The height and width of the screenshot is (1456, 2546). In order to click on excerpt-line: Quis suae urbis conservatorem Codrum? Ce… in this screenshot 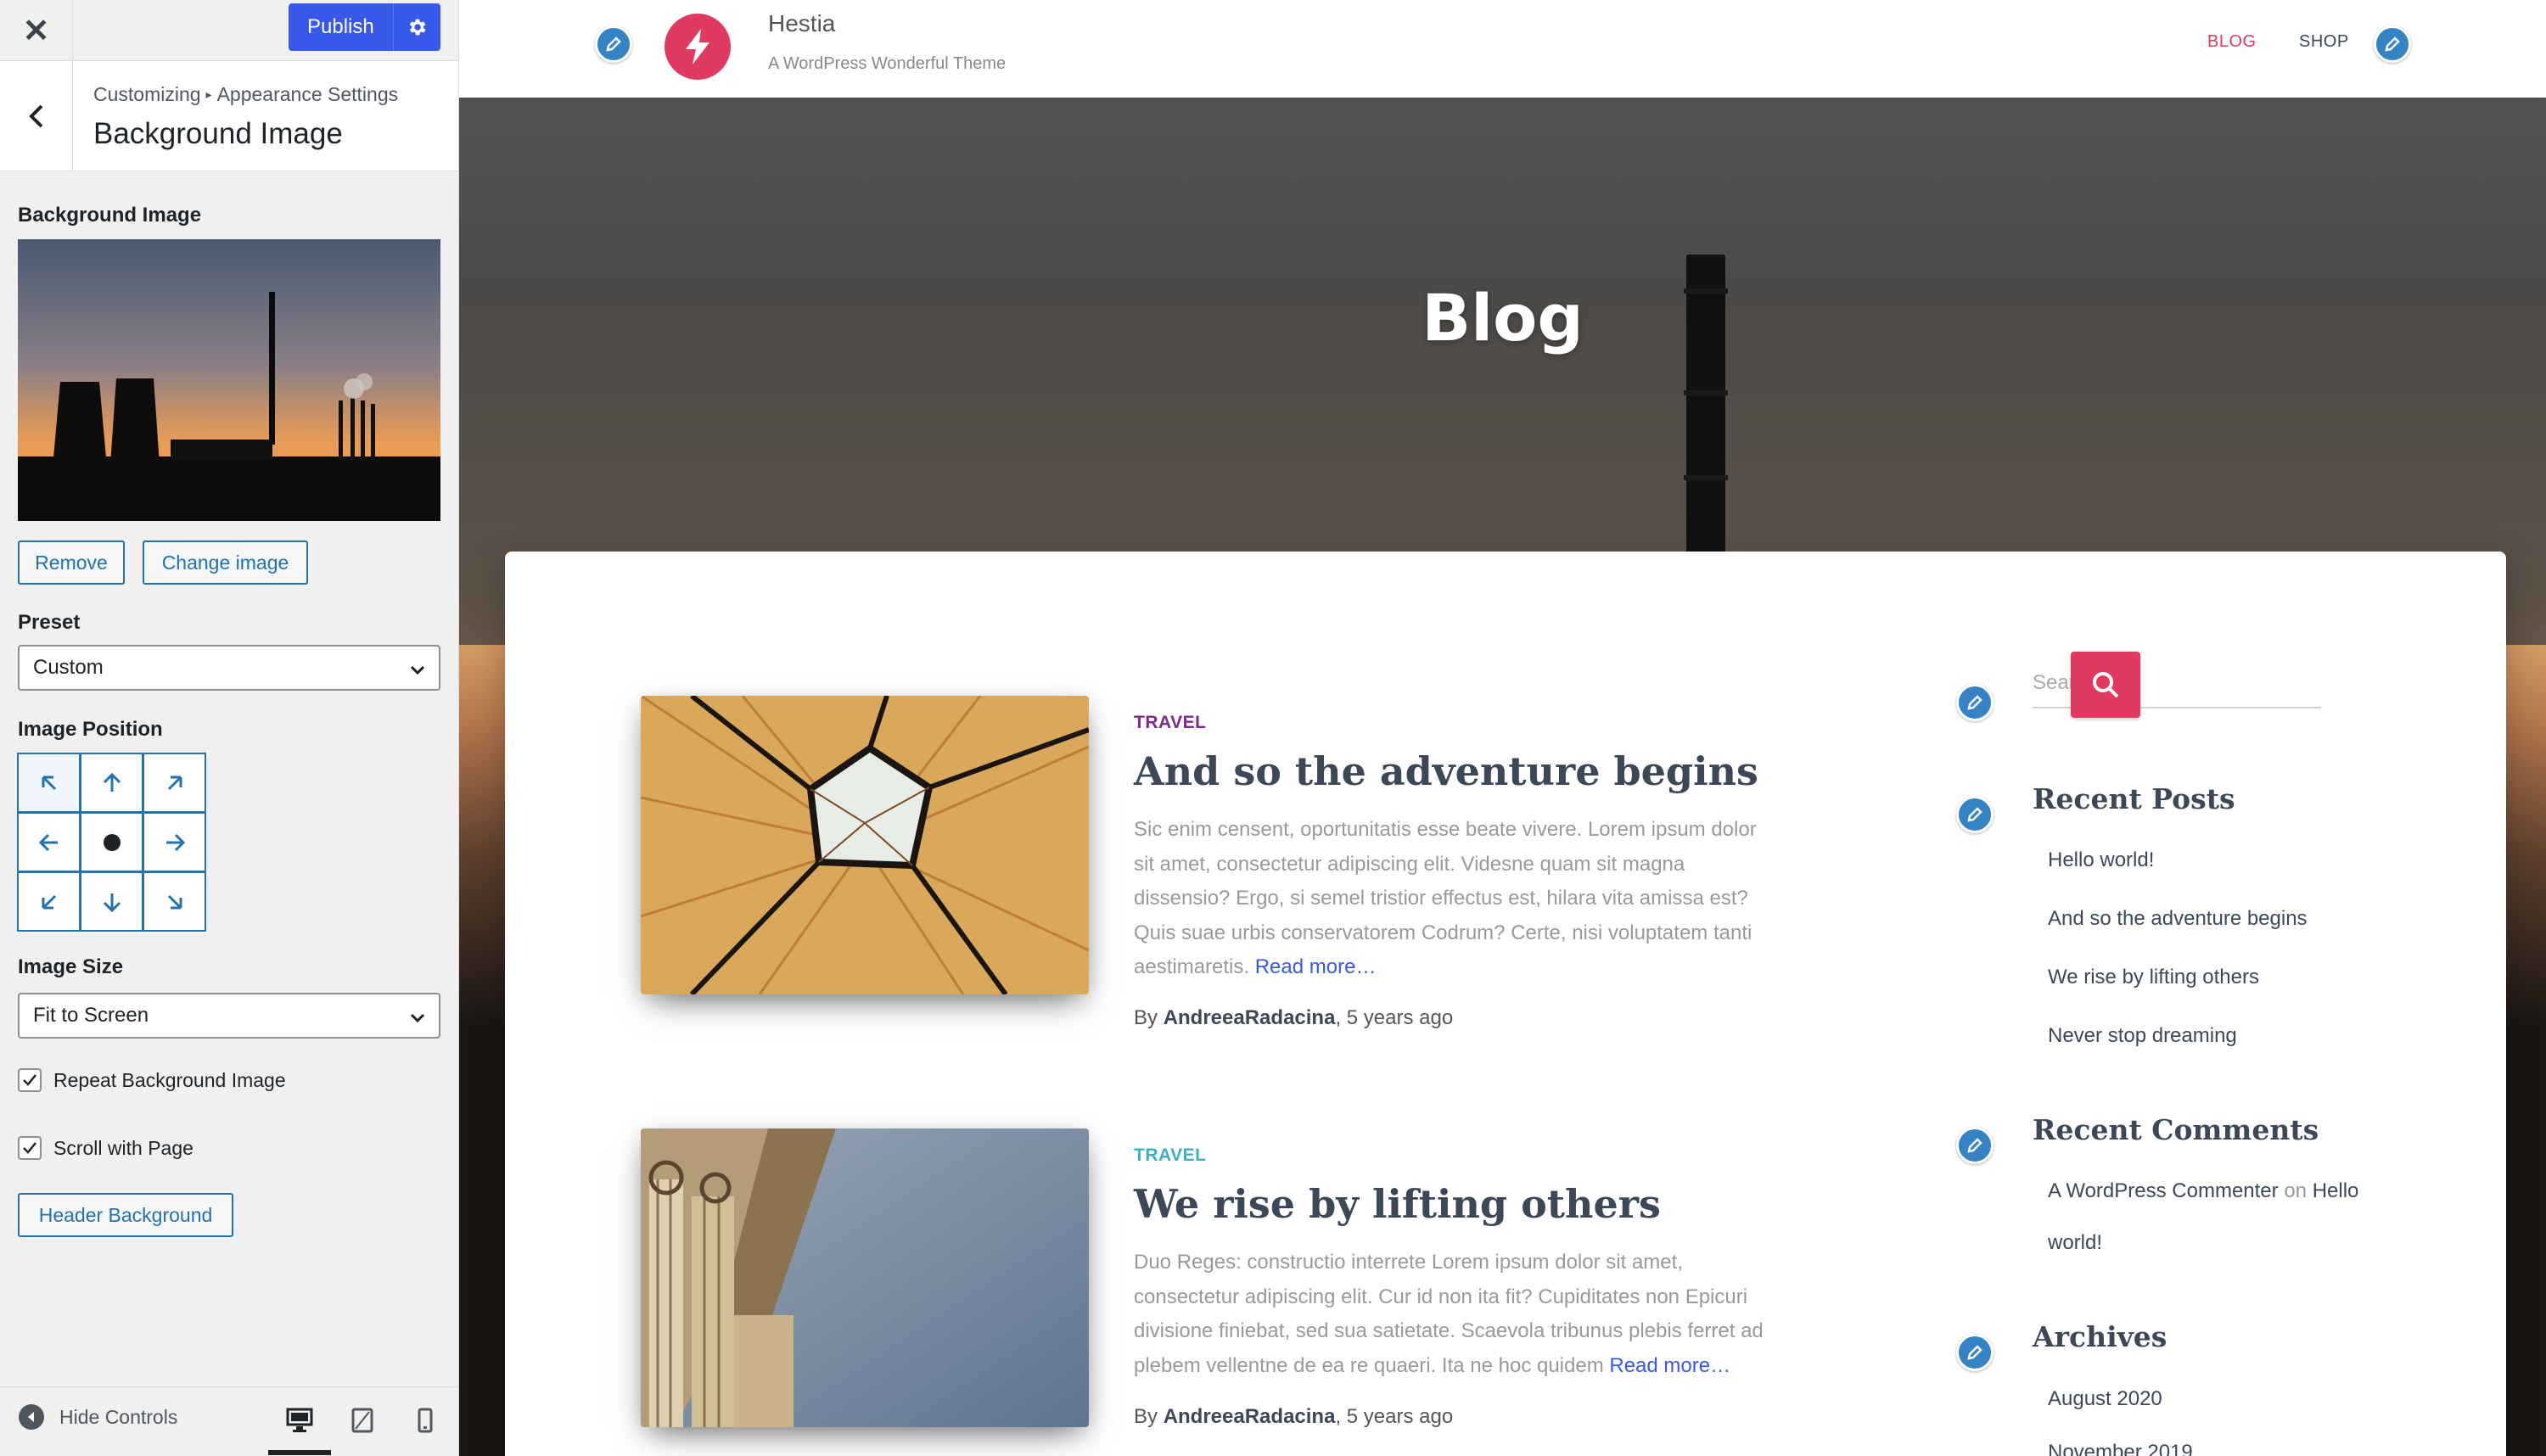, I will do `click(1443, 932)`.